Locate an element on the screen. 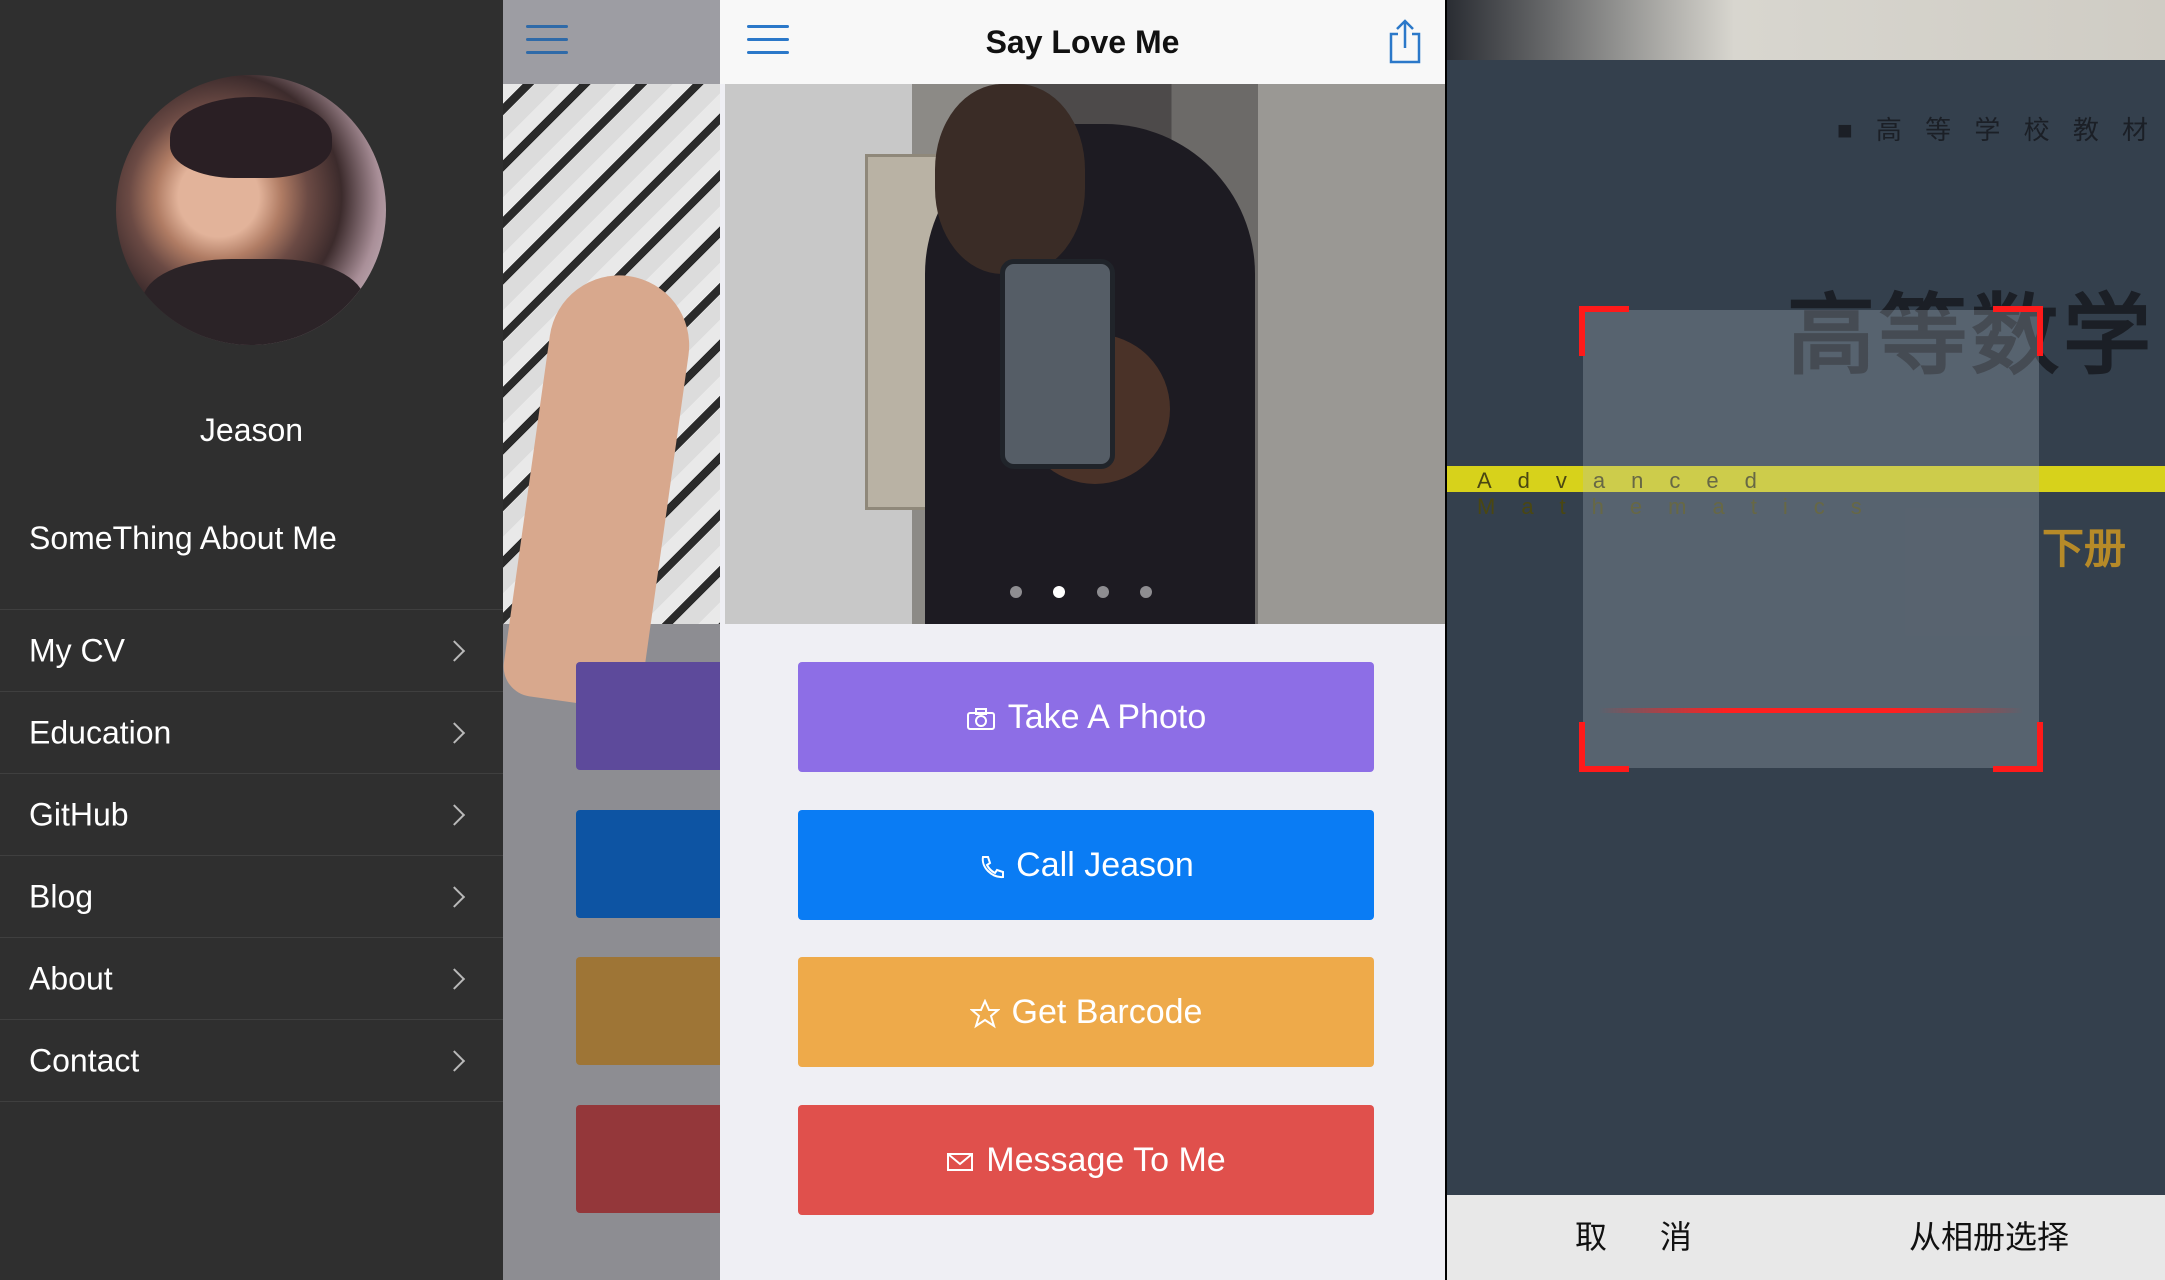 This screenshot has width=2165, height=1280. button-label: Message To Me is located at coordinates (1106, 1160).